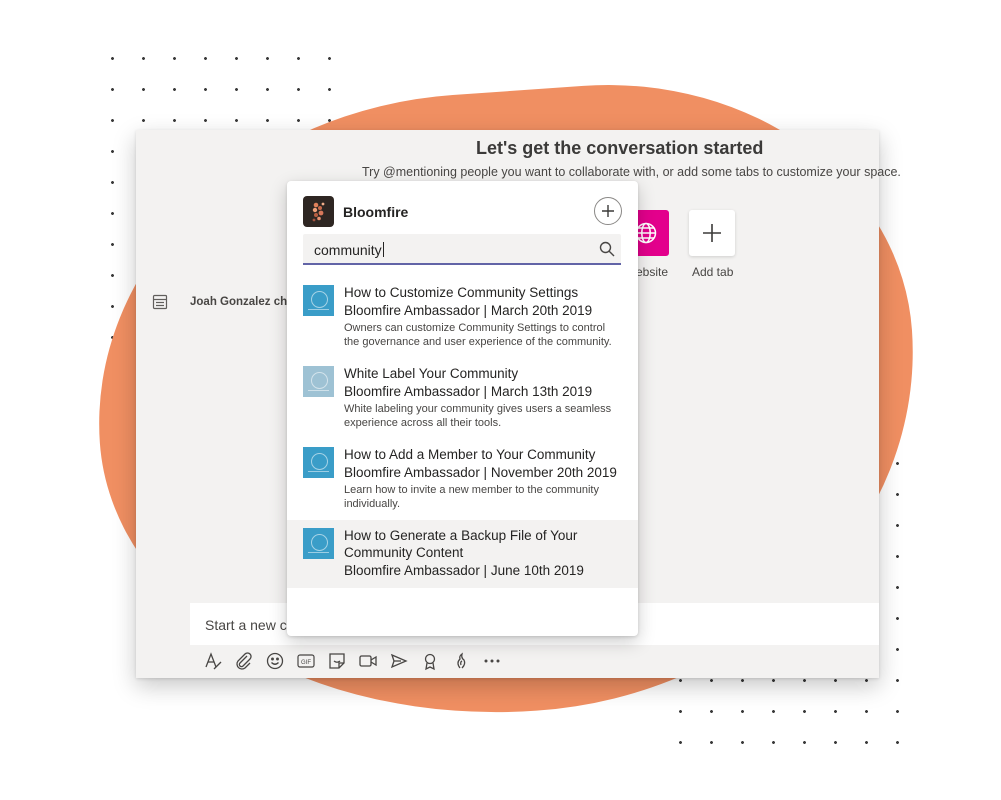 This screenshot has height=800, width=1001. Describe the element at coordinates (399, 661) in the screenshot. I see `send-arrow-icon` at that location.